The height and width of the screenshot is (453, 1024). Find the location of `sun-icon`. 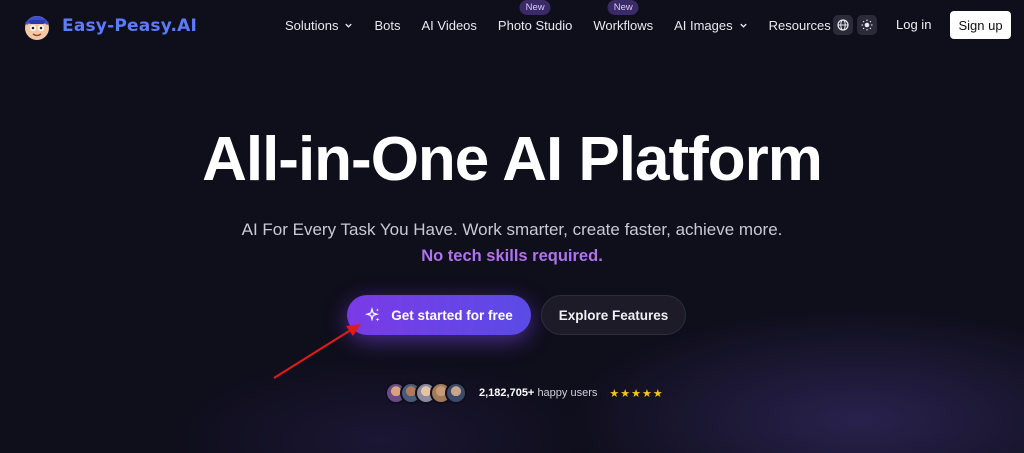

sun-icon is located at coordinates (867, 25).